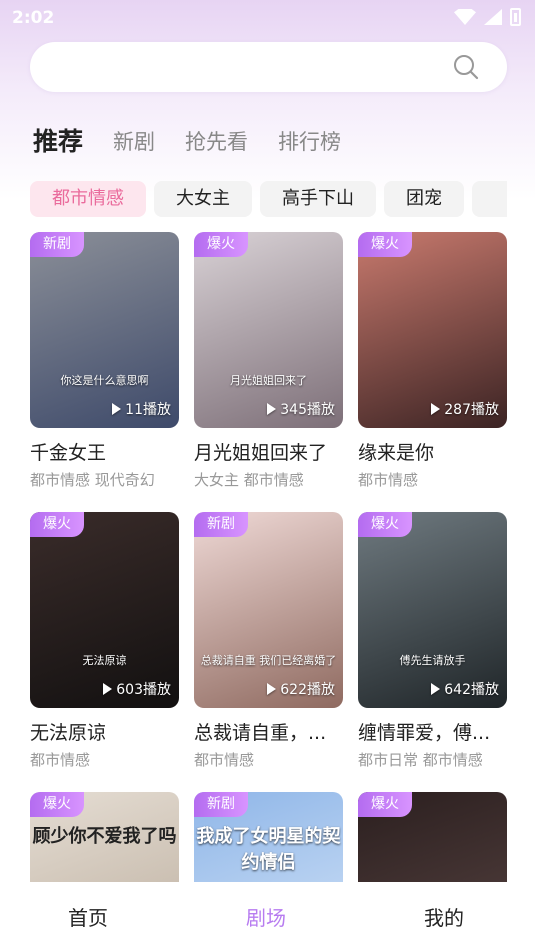 The width and height of the screenshot is (535, 951). I want to click on play-count-text: 622播放, so click(307, 690).